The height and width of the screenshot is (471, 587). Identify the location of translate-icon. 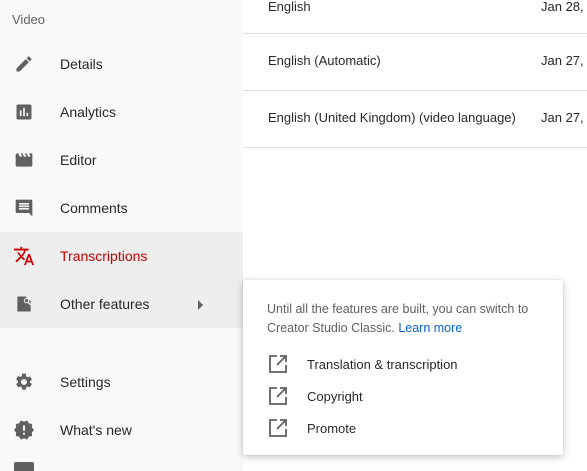
(24, 256).